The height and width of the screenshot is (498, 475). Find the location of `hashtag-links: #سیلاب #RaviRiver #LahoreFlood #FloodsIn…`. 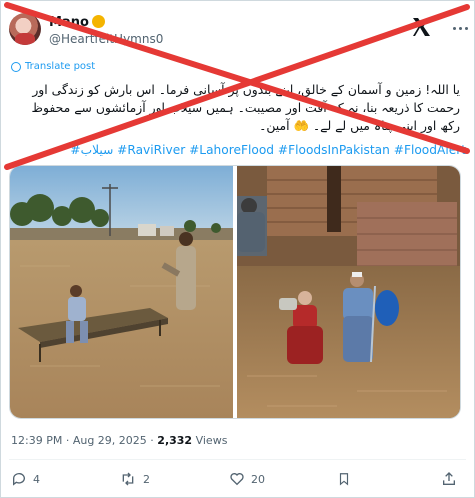

hashtag-links: #سیلاب #RaviRiver #LahoreFlood #FloodsIn… is located at coordinates (238, 150).